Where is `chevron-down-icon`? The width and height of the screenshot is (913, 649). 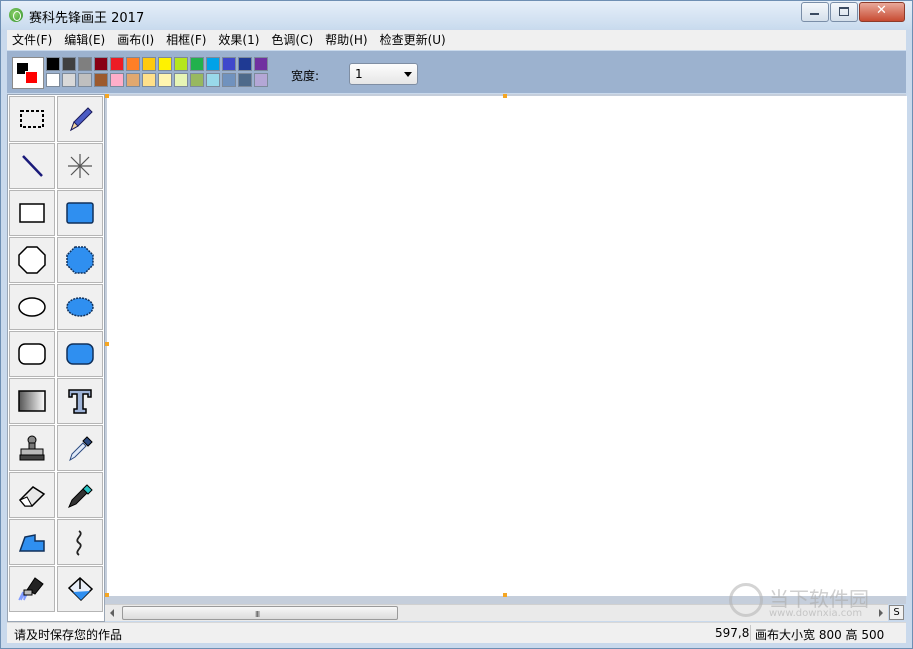
chevron-down-icon is located at coordinates (408, 74).